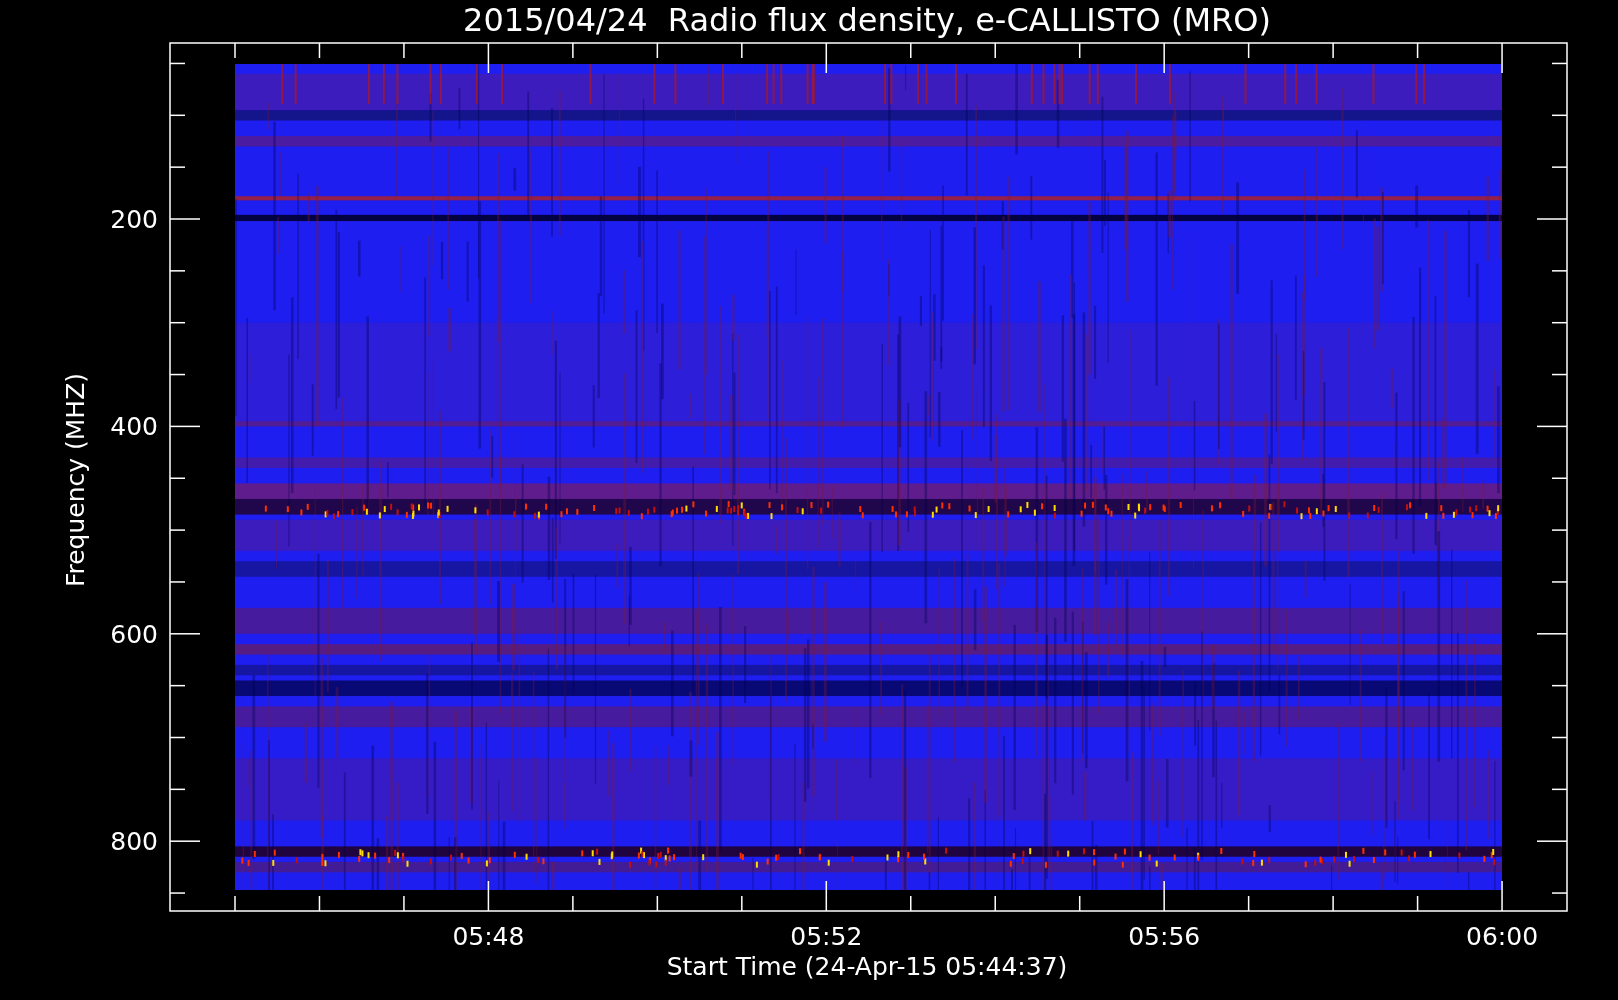 The width and height of the screenshot is (1618, 1000). Describe the element at coordinates (134, 842) in the screenshot. I see `y-tick-label: 800` at that location.